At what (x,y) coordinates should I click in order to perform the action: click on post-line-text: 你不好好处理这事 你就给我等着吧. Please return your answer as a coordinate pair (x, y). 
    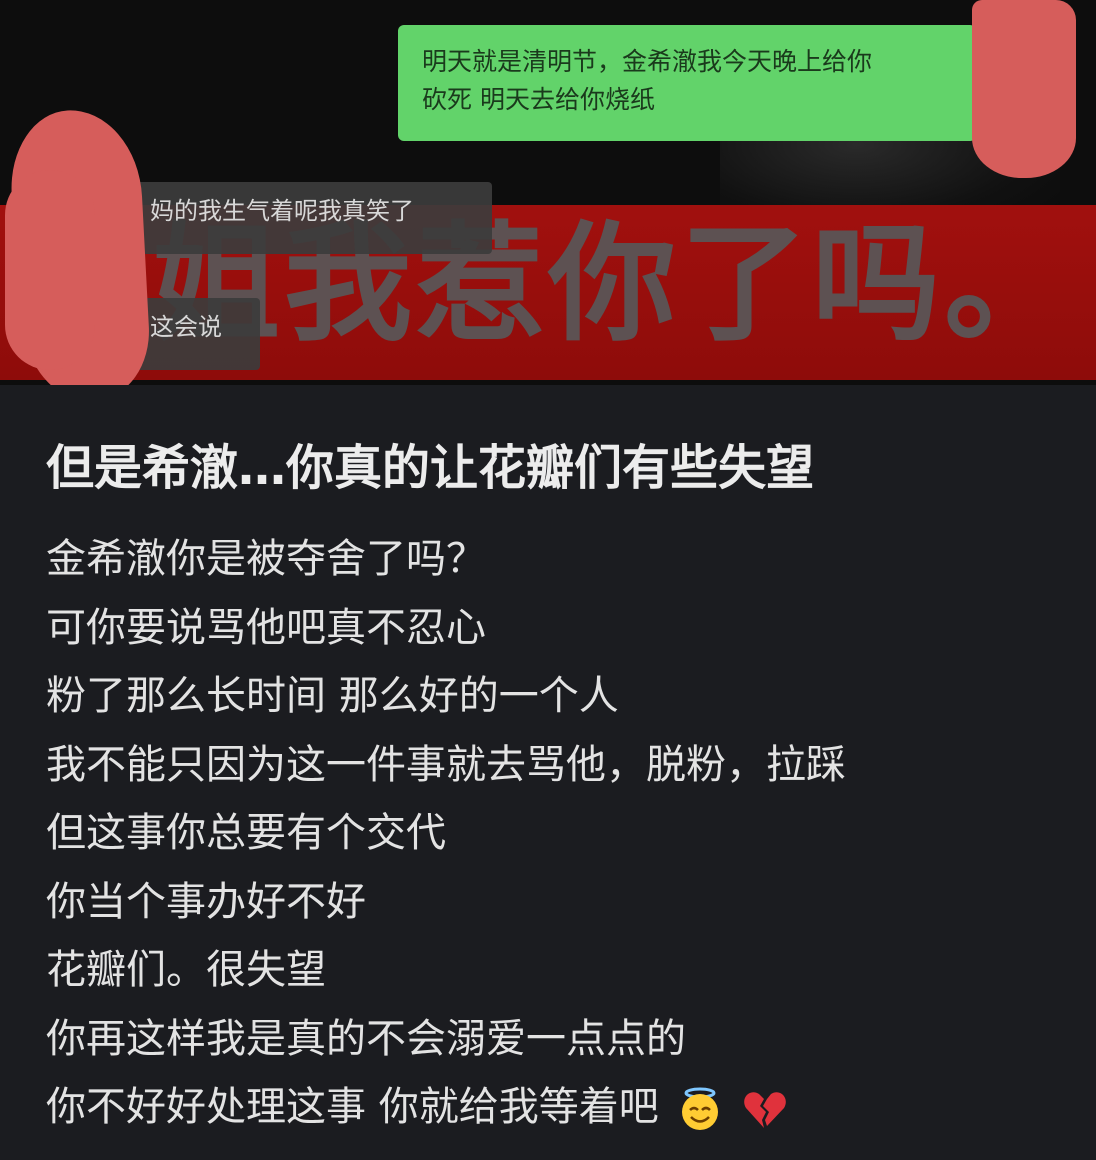
    Looking at the image, I should click on (352, 1107).